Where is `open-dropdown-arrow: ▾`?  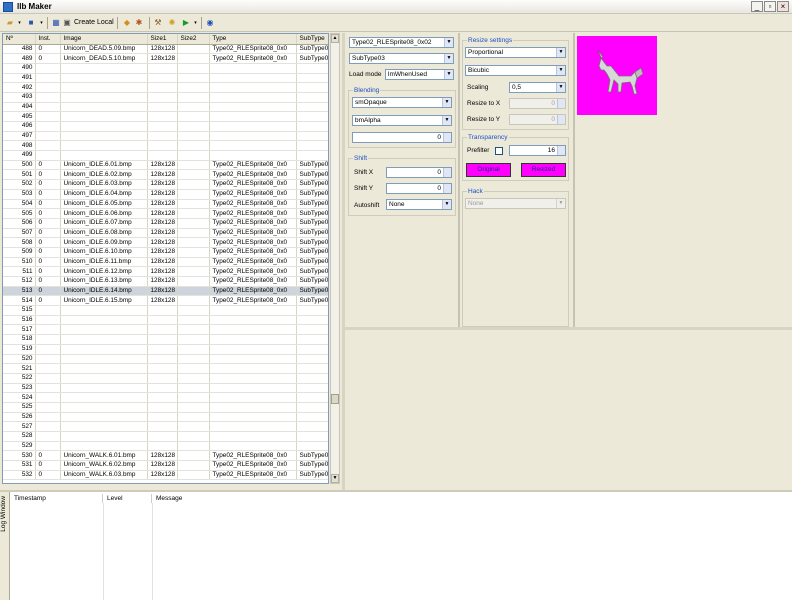
open-dropdown-arrow: ▾ is located at coordinates (19, 23).